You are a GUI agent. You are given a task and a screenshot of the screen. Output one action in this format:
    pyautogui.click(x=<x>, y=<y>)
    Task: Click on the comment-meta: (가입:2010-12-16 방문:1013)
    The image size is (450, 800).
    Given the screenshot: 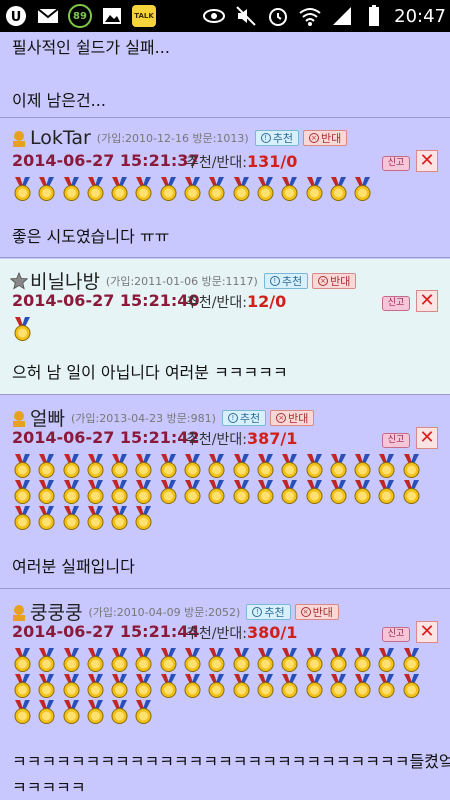 What is the action you would take?
    pyautogui.click(x=172, y=138)
    